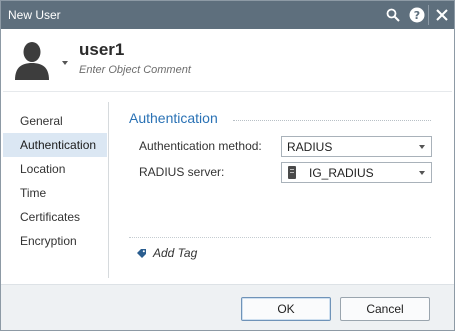  I want to click on server-icon, so click(292, 172).